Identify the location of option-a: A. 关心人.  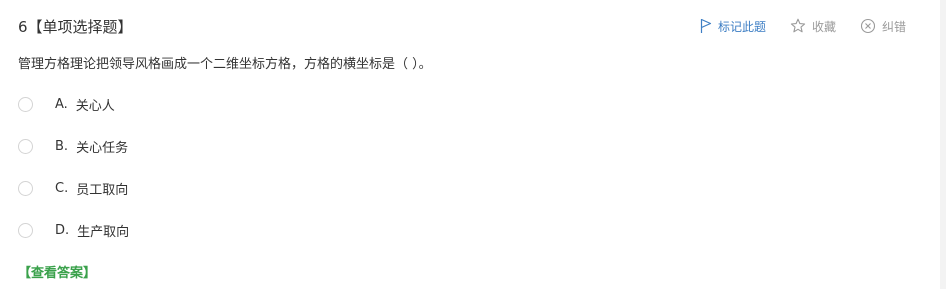
(66, 104).